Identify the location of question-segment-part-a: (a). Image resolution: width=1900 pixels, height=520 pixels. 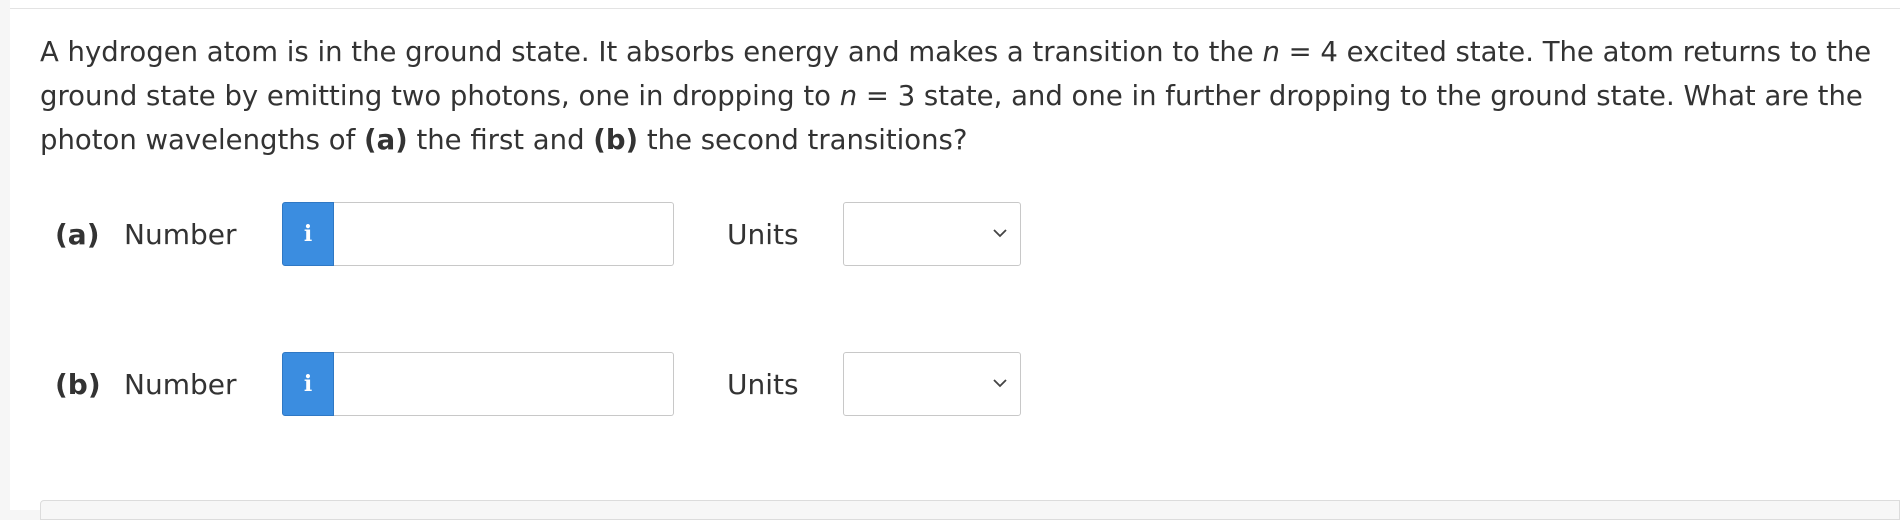
(386, 140).